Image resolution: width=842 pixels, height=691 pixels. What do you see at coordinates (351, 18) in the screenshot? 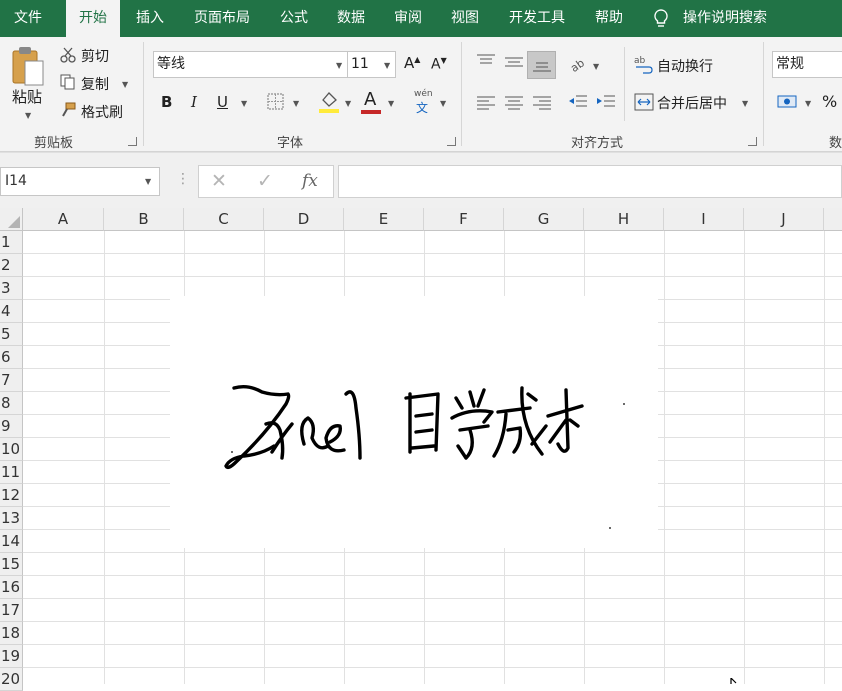
I see `tab-data: 数据` at bounding box center [351, 18].